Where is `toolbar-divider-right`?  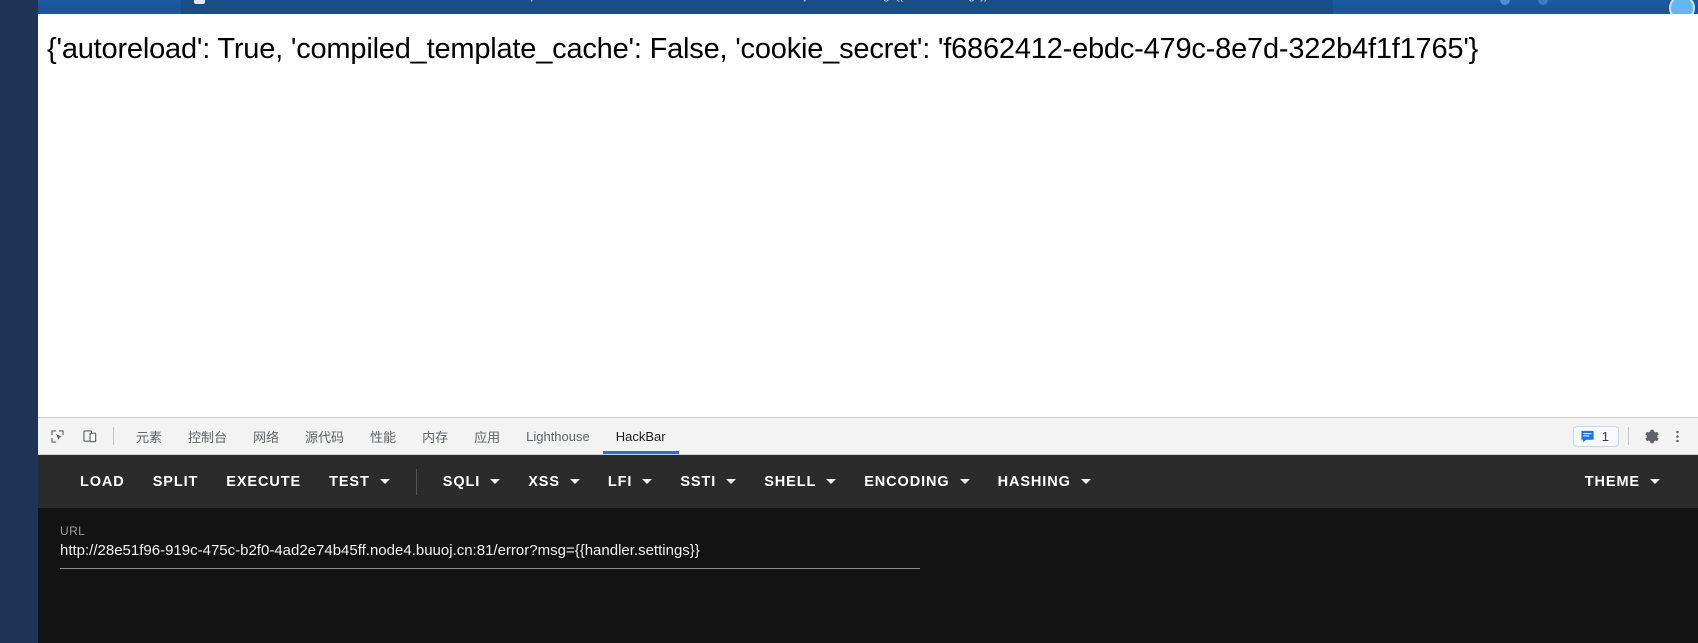
toolbar-divider-right is located at coordinates (1628, 436).